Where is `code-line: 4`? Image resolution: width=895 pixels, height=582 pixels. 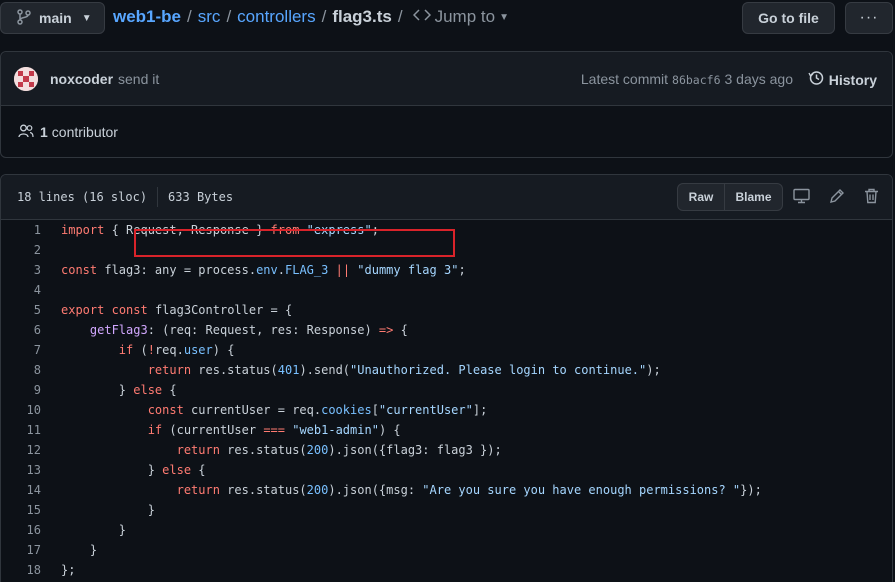
code-line: 4 is located at coordinates (446, 290).